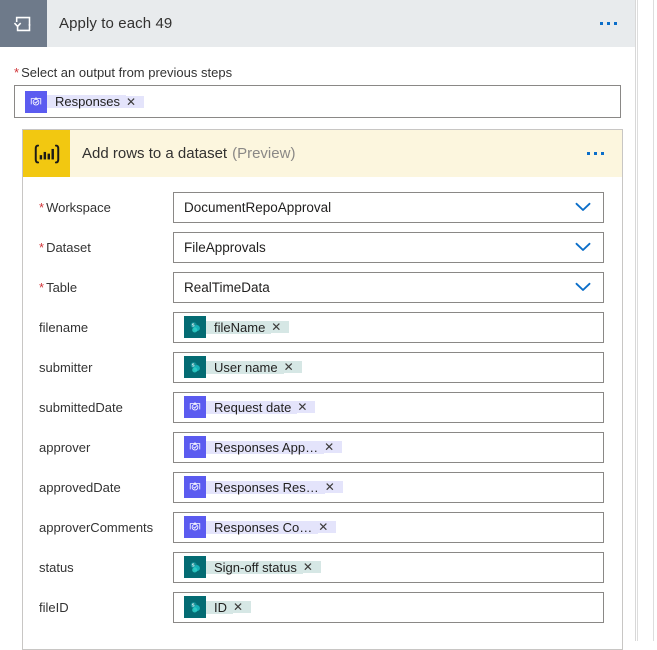  I want to click on field-row-approveddate: approvedDate Responses Res… ✕, so click(322, 487).